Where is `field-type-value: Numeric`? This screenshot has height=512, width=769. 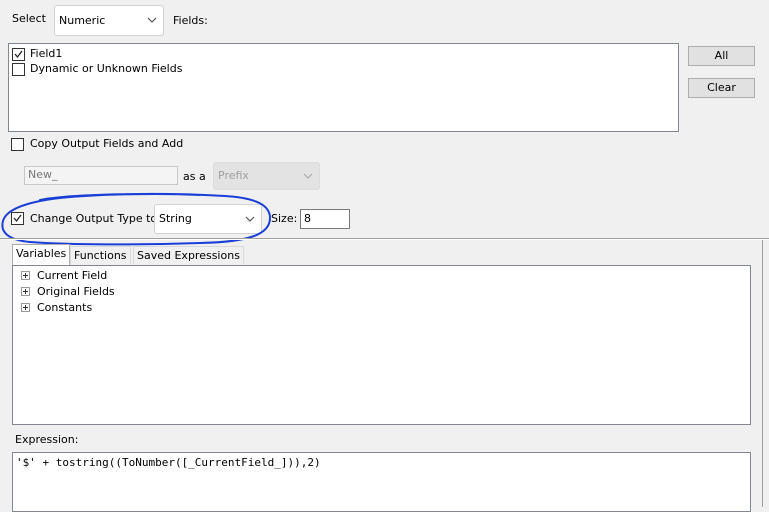 field-type-value: Numeric is located at coordinates (82, 20).